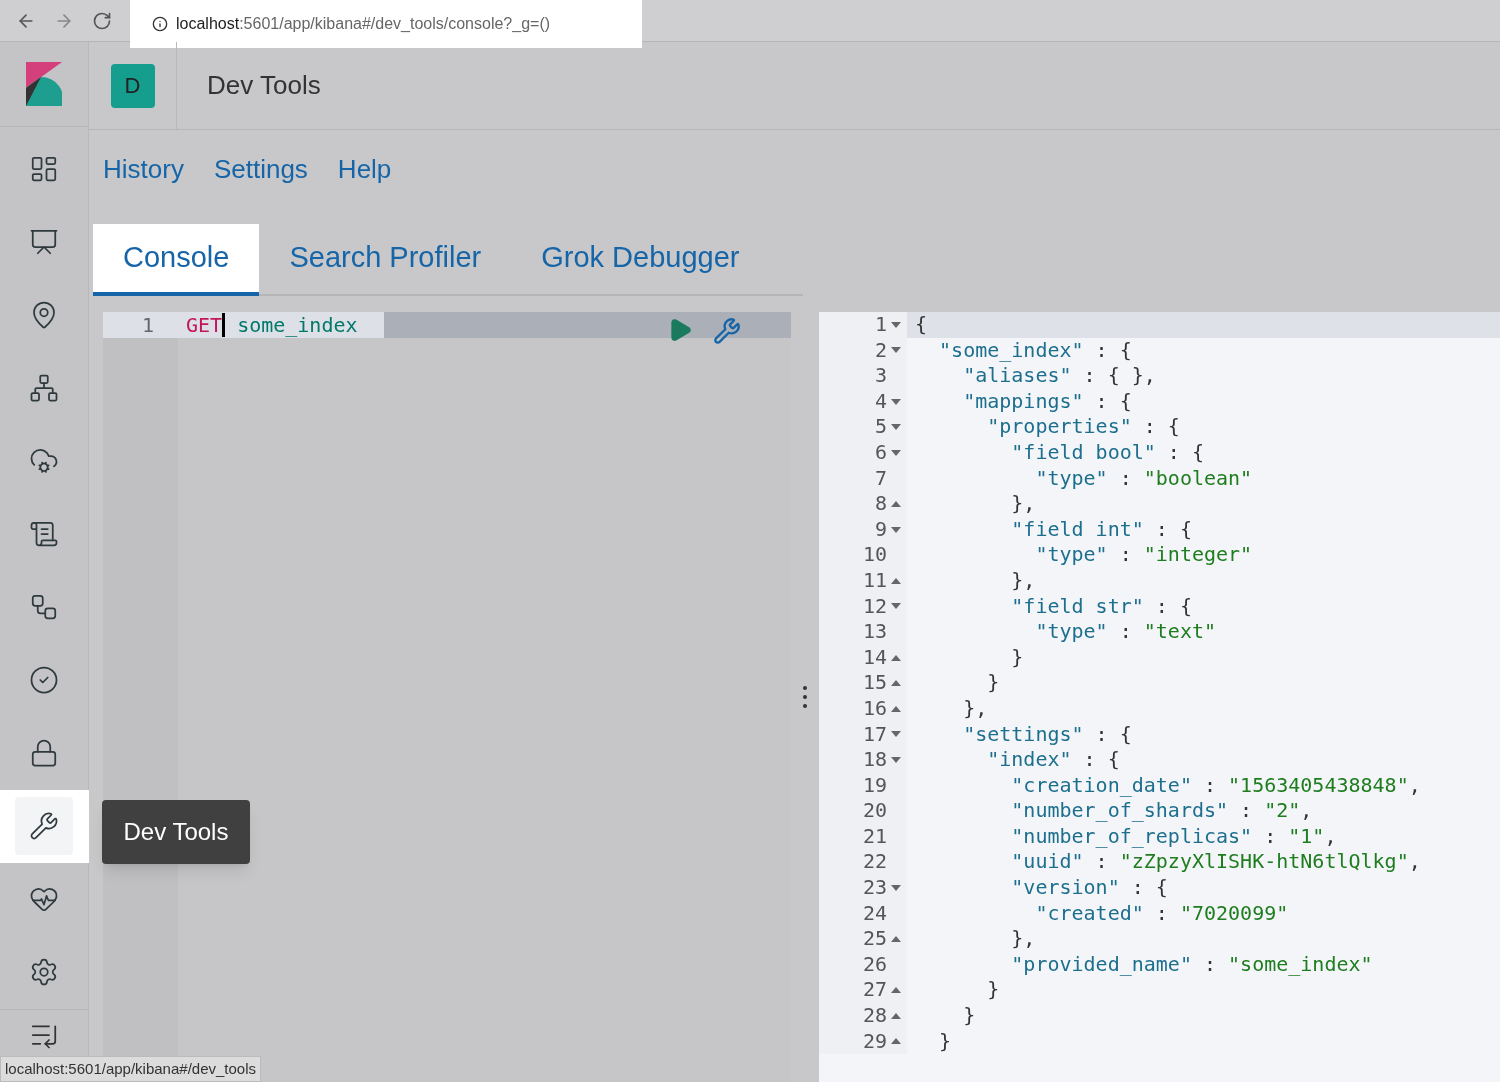 Image resolution: width=1500 pixels, height=1082 pixels. What do you see at coordinates (874, 964) in the screenshot?
I see `line-number: 26` at bounding box center [874, 964].